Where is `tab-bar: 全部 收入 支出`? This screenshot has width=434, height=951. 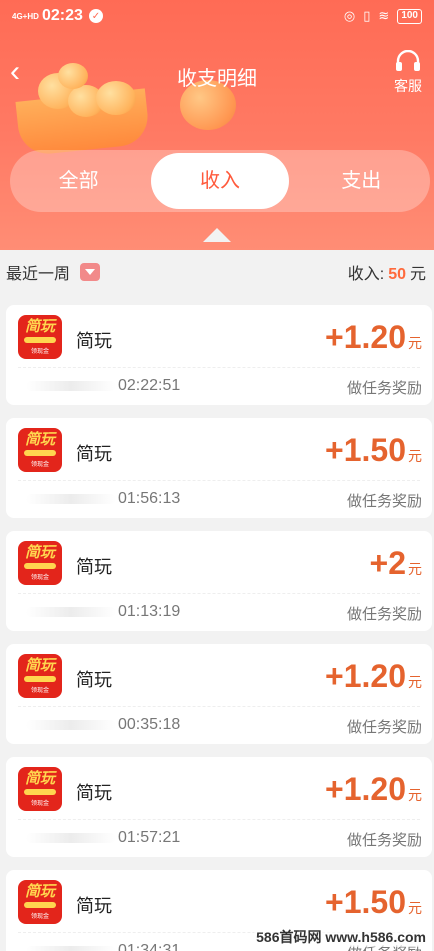 tab-bar: 全部 收入 支出 is located at coordinates (220, 181).